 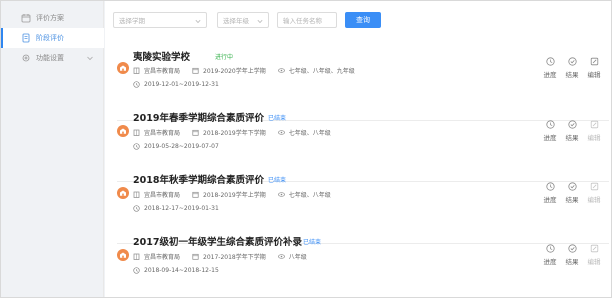 What do you see at coordinates (302, 21) in the screenshot?
I see `task-placeholder: 输入任务名称` at bounding box center [302, 21].